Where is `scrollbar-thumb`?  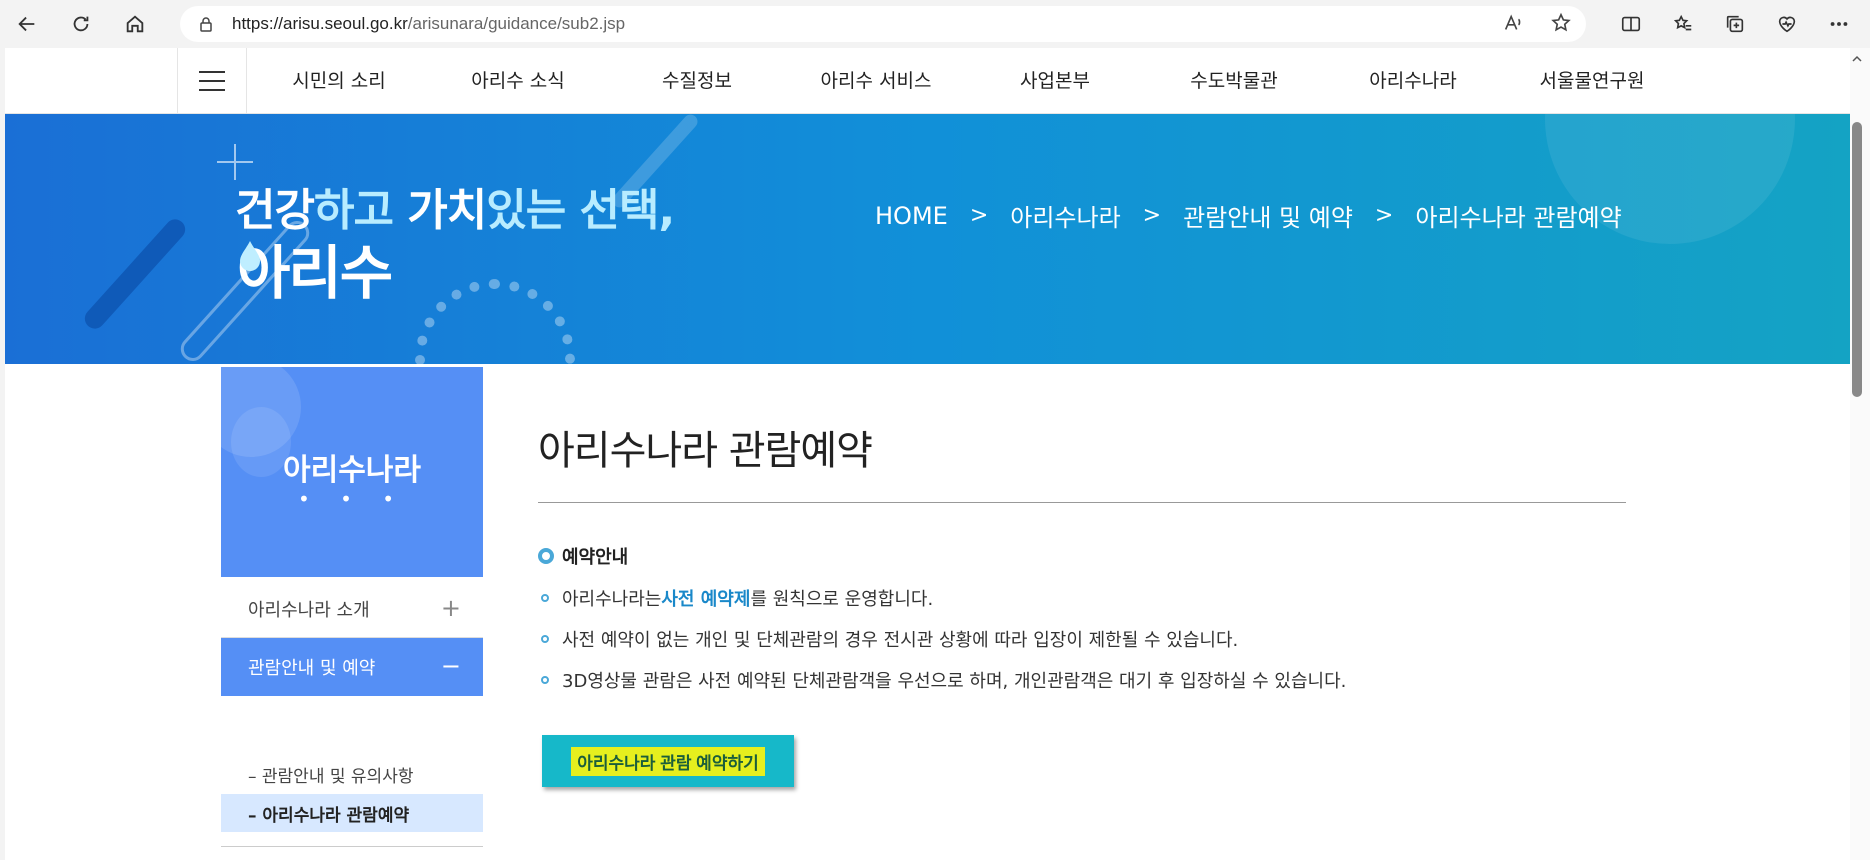 scrollbar-thumb is located at coordinates (1857, 259).